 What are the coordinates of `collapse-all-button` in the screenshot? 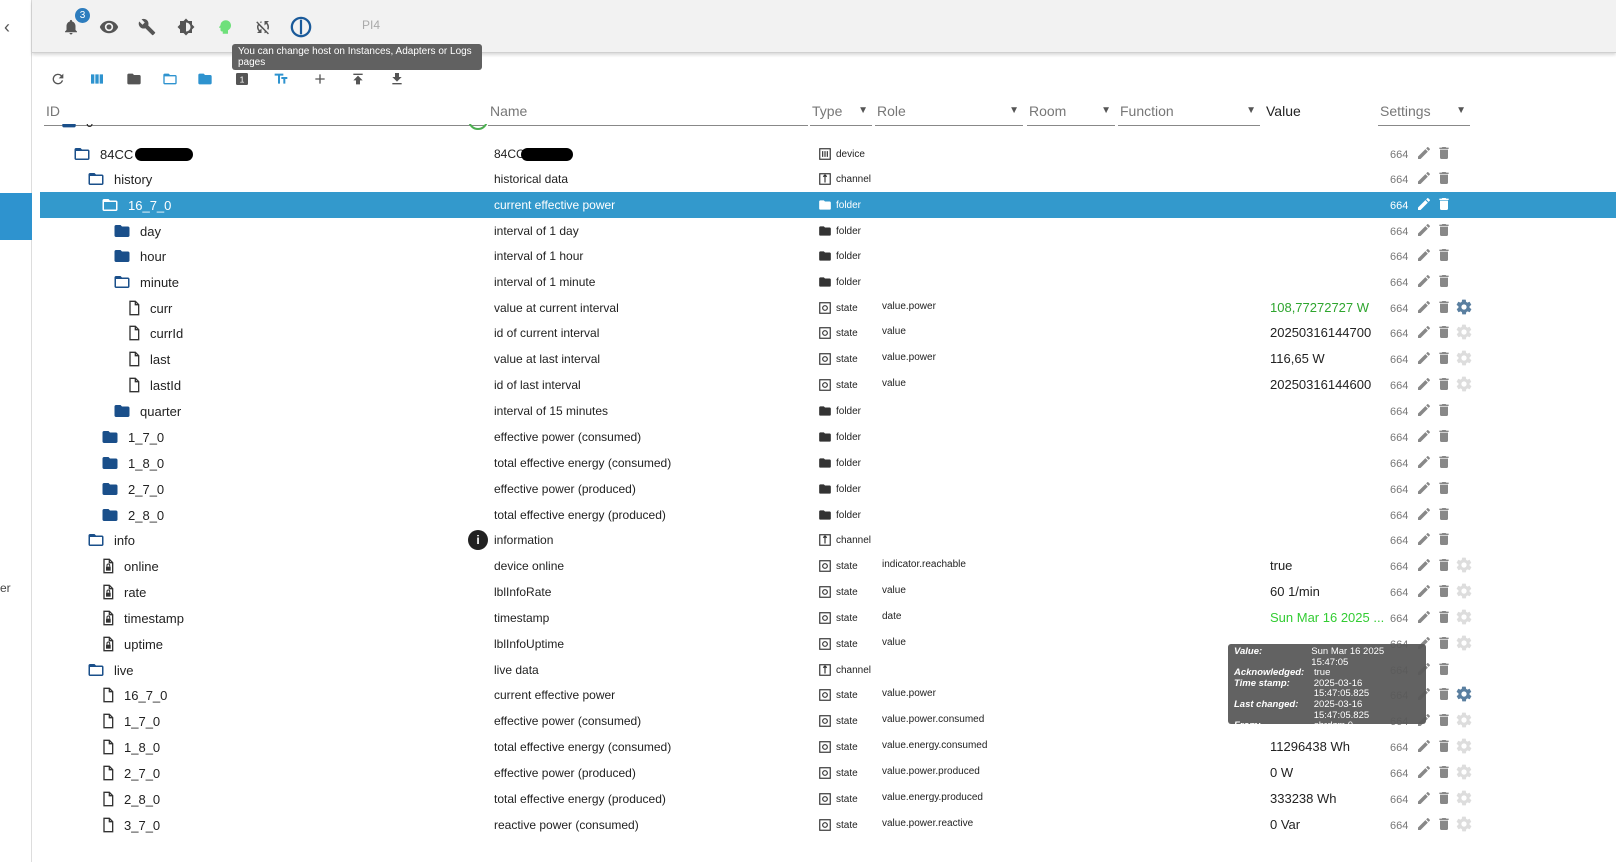 It's located at (134, 79).